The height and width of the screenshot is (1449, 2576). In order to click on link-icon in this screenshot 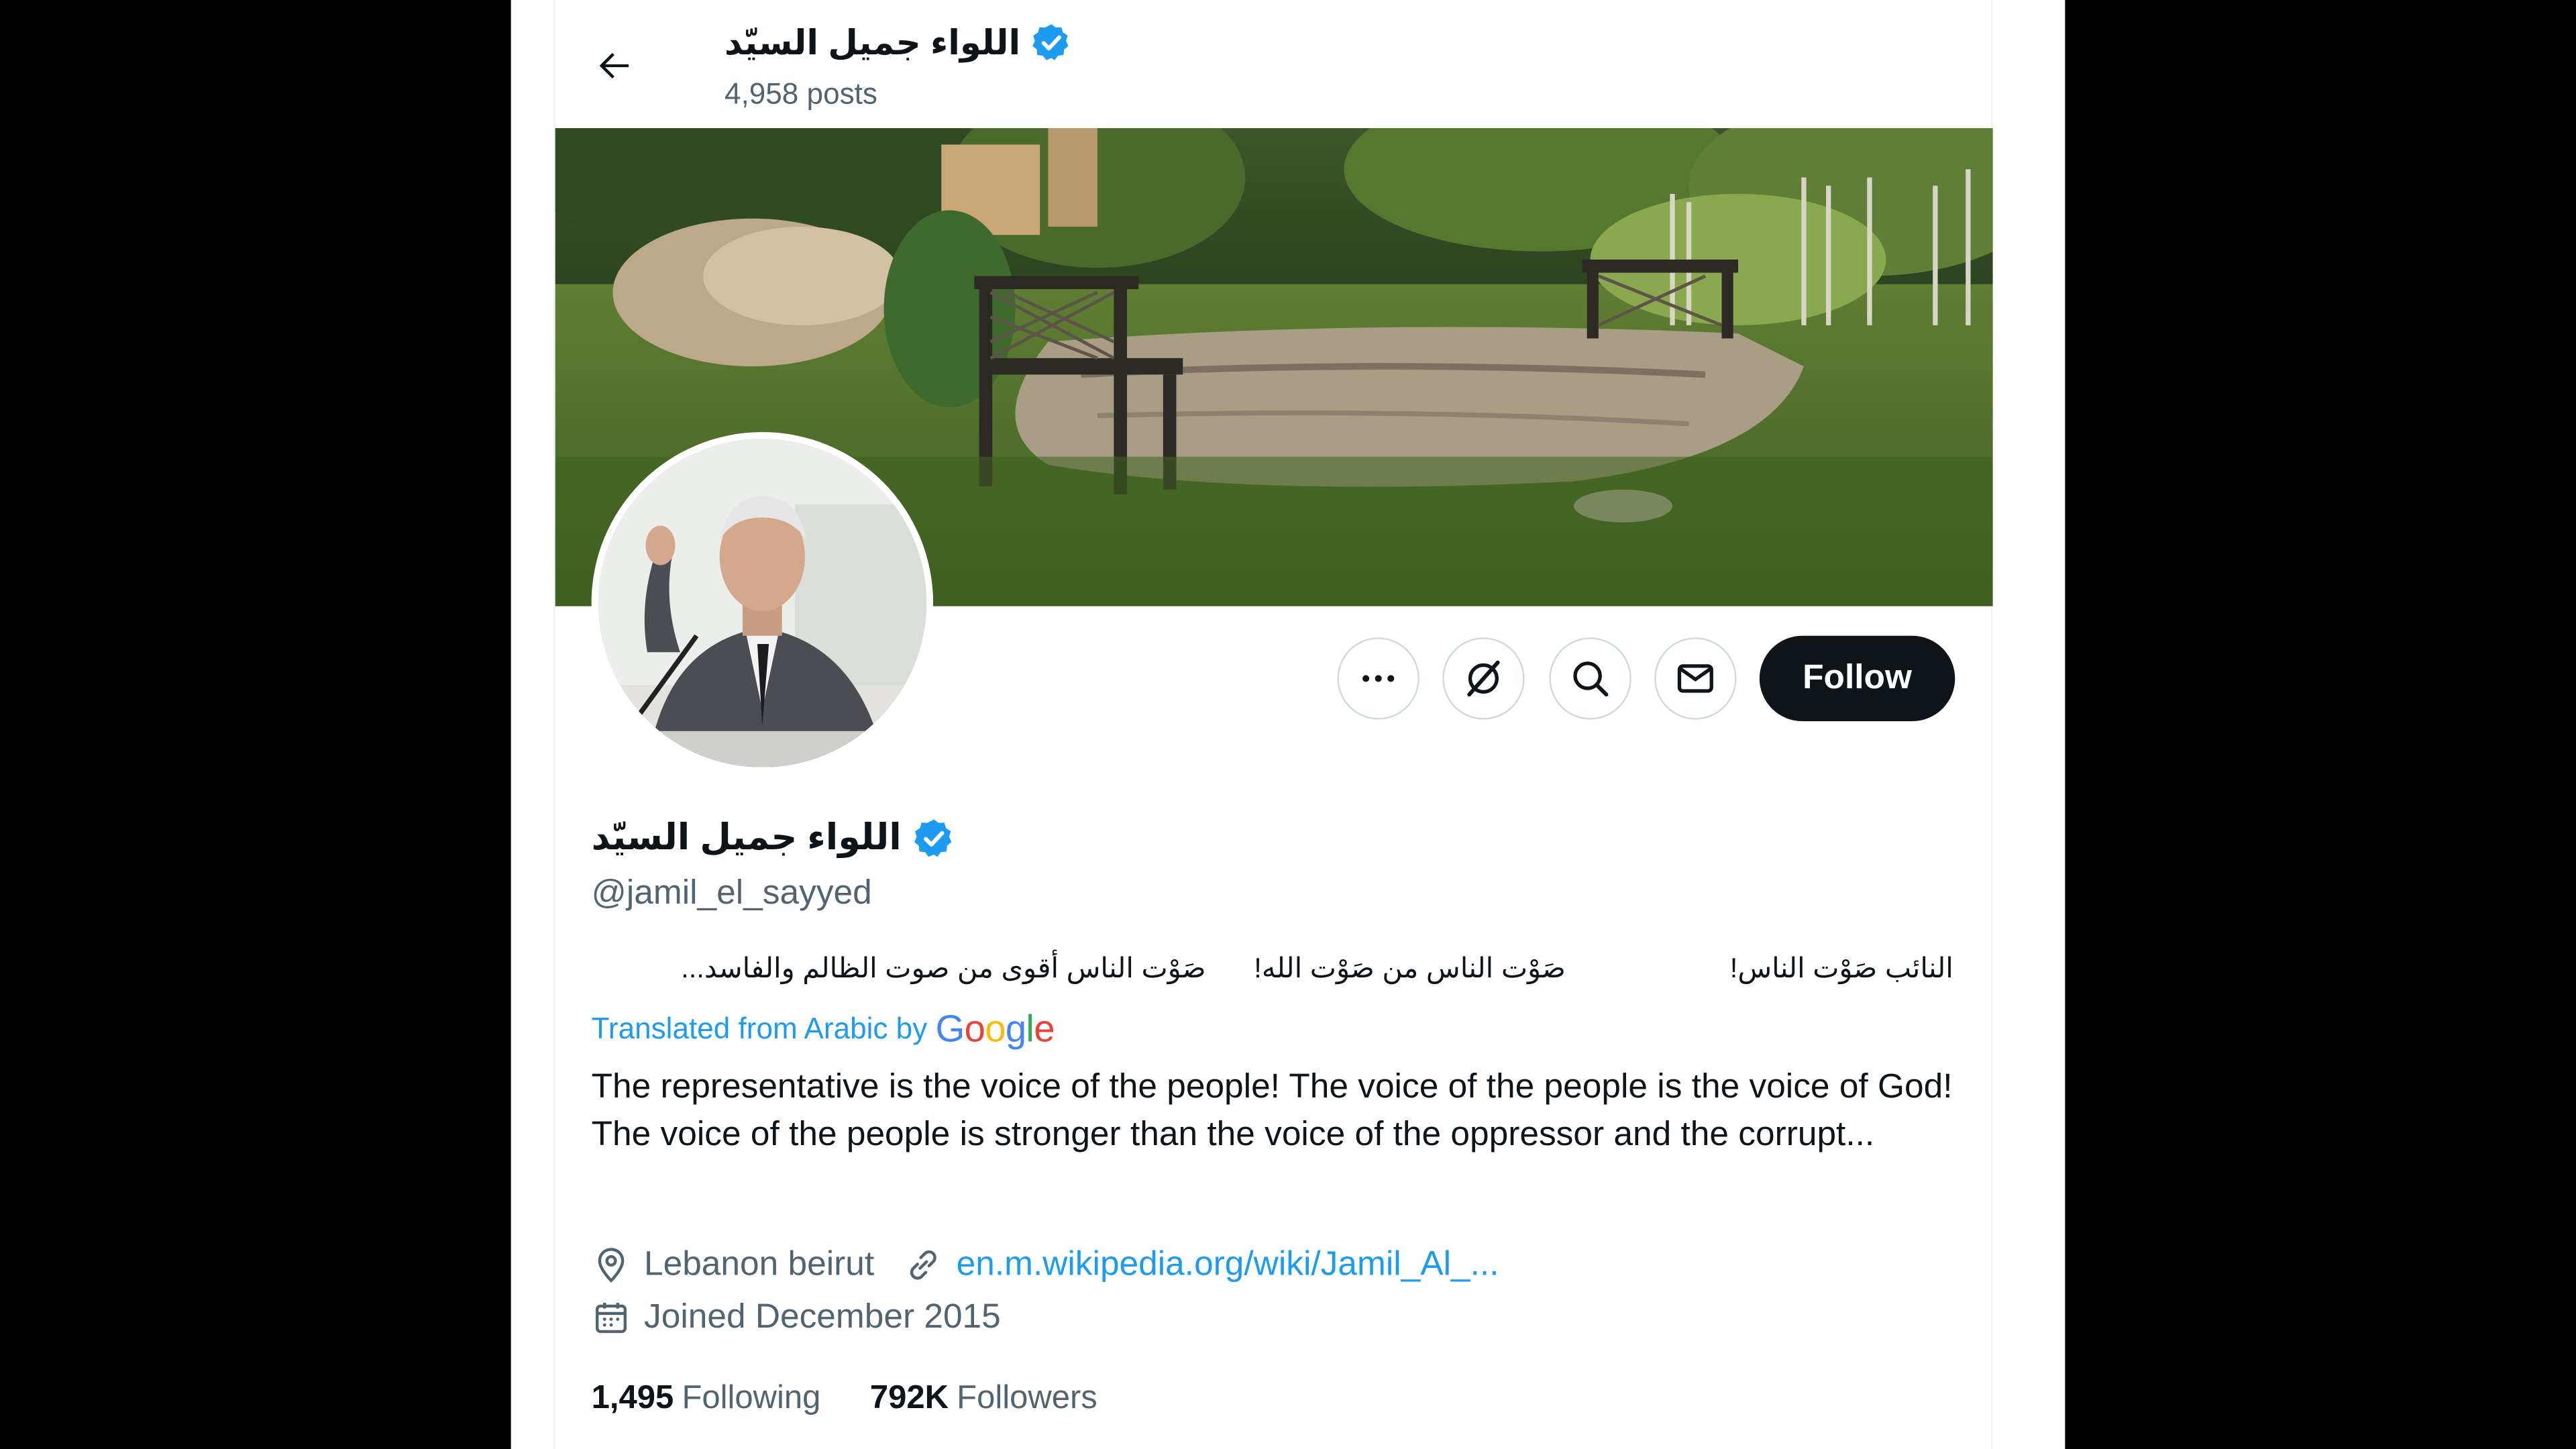, I will do `click(923, 1265)`.